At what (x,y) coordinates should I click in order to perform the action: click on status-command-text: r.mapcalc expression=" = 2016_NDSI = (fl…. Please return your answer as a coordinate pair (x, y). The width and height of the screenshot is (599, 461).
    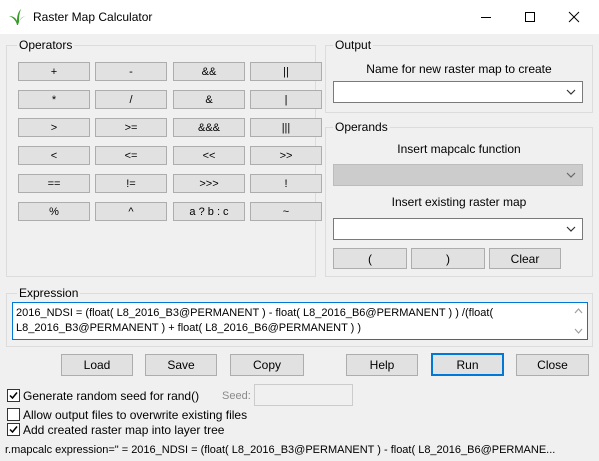
    Looking at the image, I should click on (280, 450).